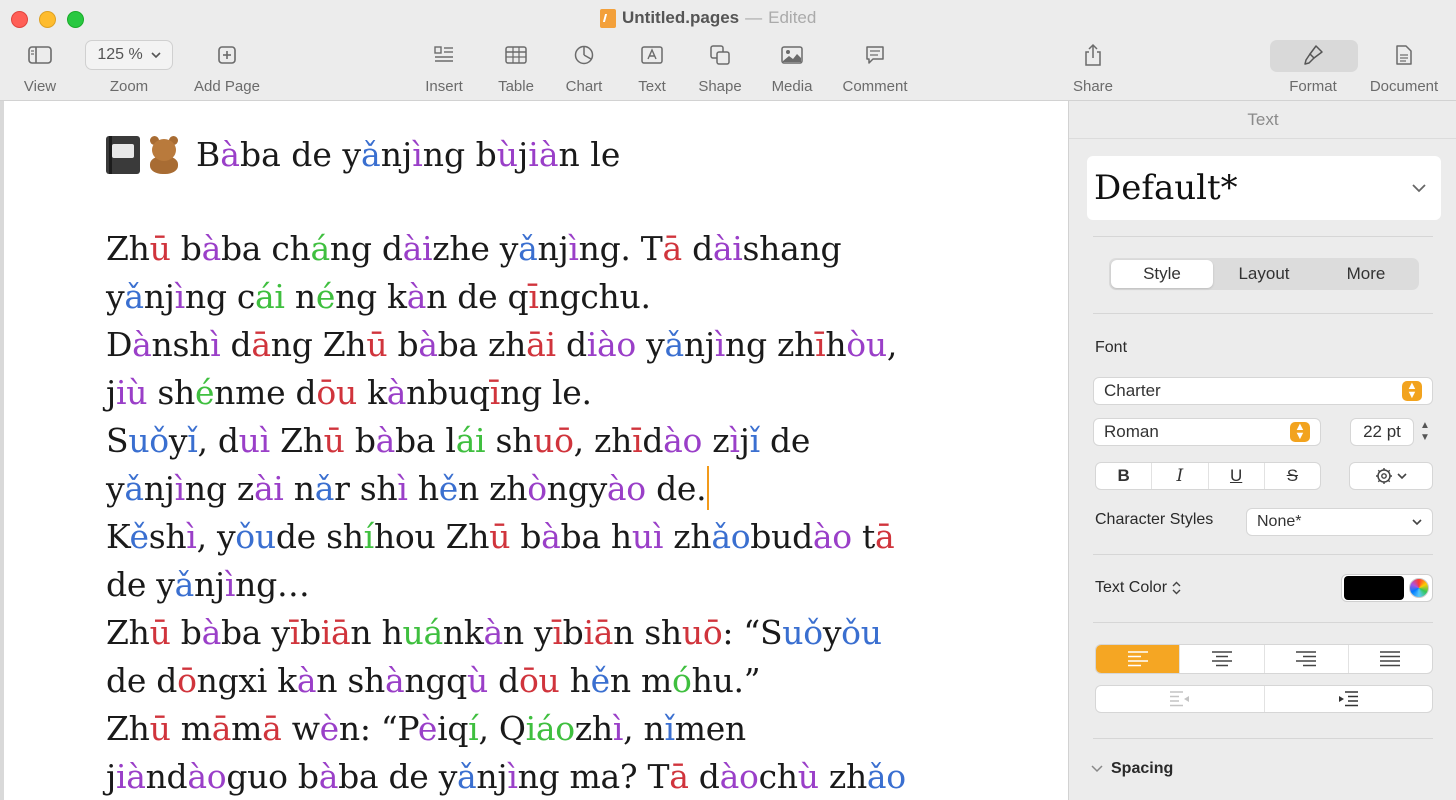 This screenshot has width=1456, height=800. I want to click on text-run: zh, so click(687, 536).